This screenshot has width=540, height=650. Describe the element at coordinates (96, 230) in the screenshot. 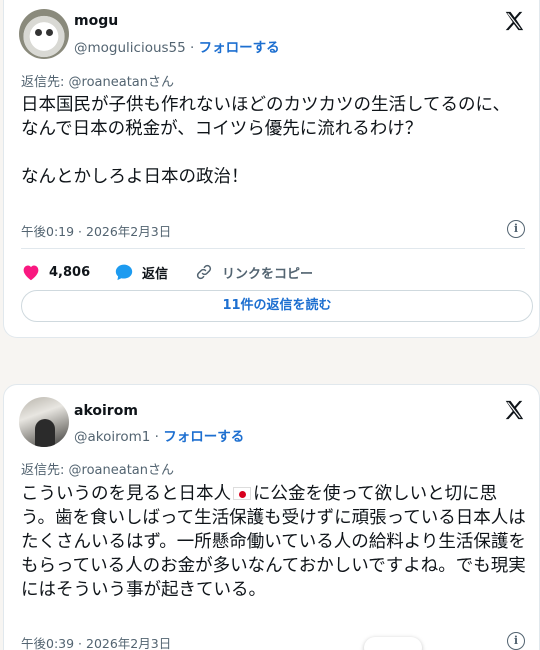

I see `timestamp: 午後0:19 · 2026年2月3日` at that location.